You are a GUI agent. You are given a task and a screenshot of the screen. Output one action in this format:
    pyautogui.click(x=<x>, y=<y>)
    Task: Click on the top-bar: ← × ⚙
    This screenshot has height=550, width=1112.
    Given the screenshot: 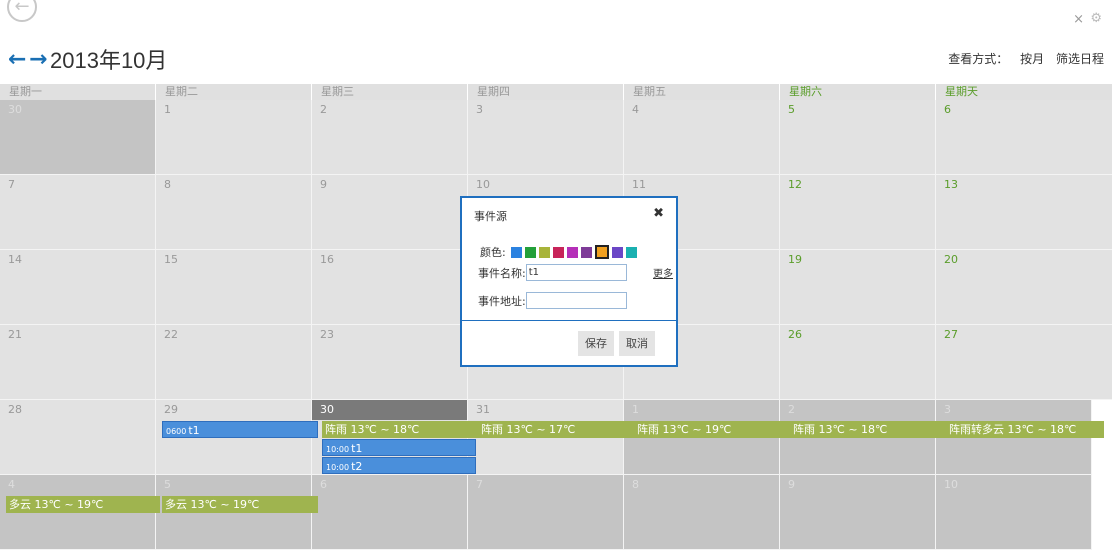 What is the action you would take?
    pyautogui.click(x=556, y=21)
    